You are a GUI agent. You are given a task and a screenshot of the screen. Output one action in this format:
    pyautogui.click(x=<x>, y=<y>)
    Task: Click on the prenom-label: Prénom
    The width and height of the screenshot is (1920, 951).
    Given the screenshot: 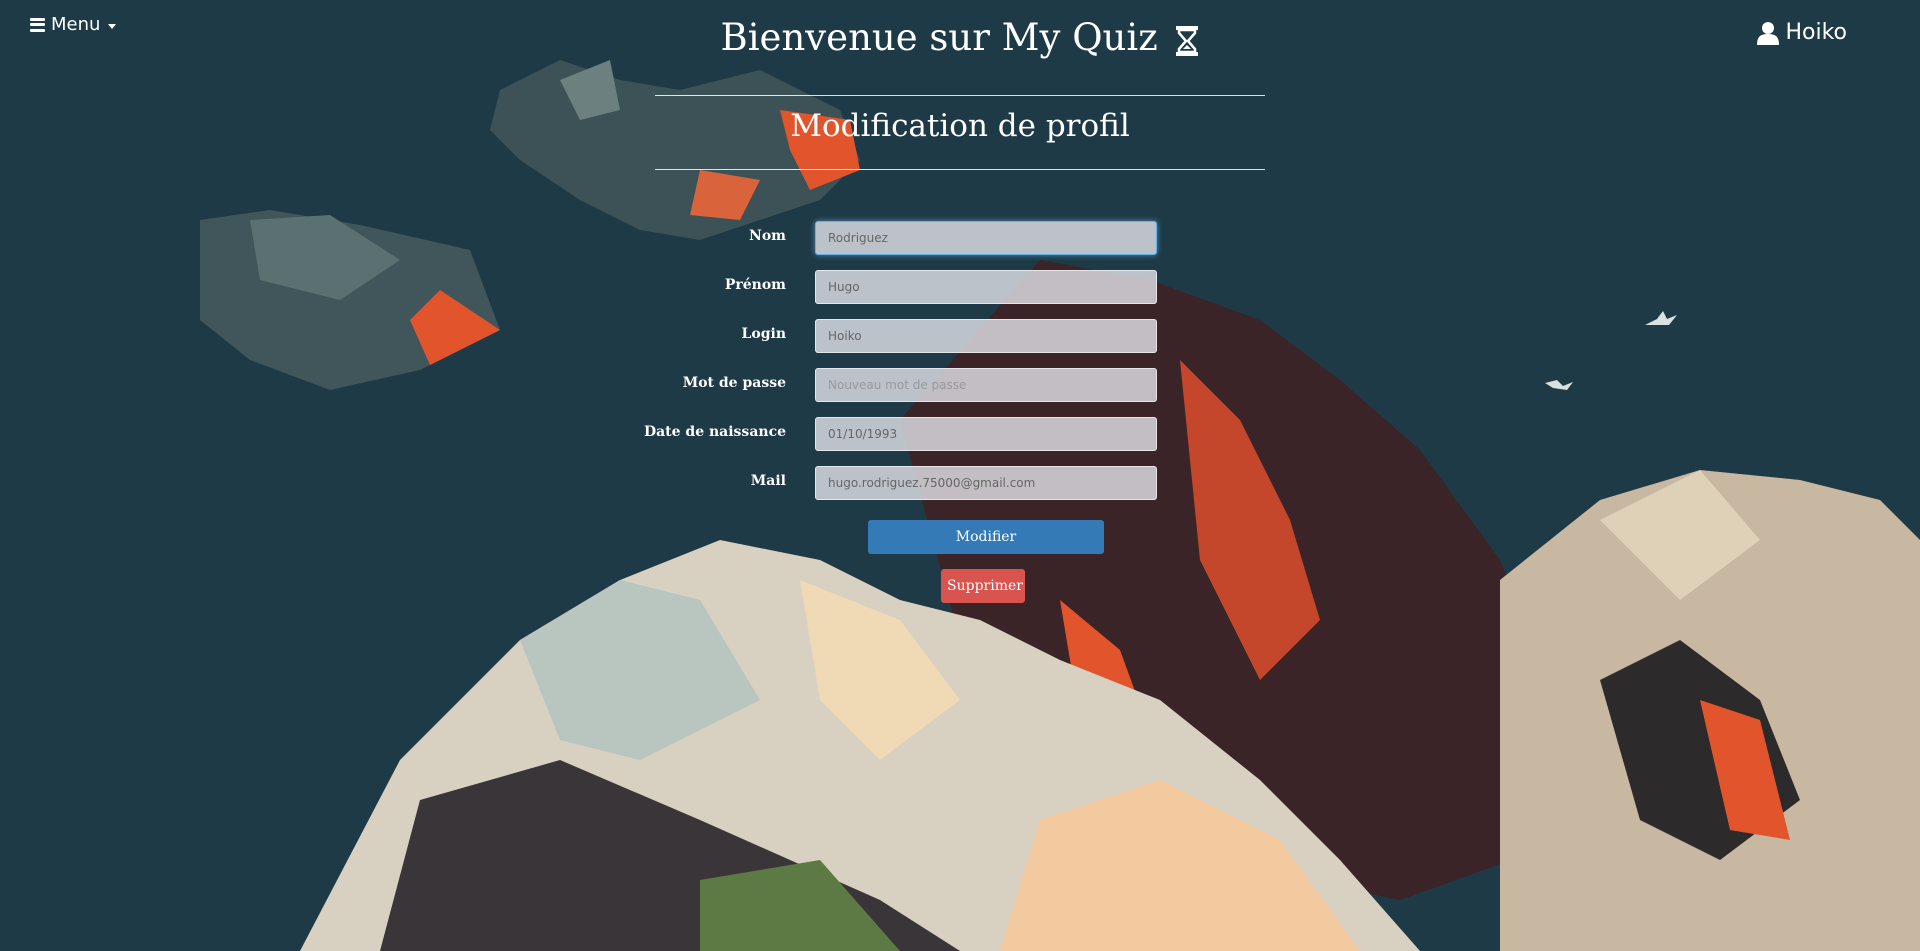 What is the action you would take?
    pyautogui.click(x=755, y=285)
    